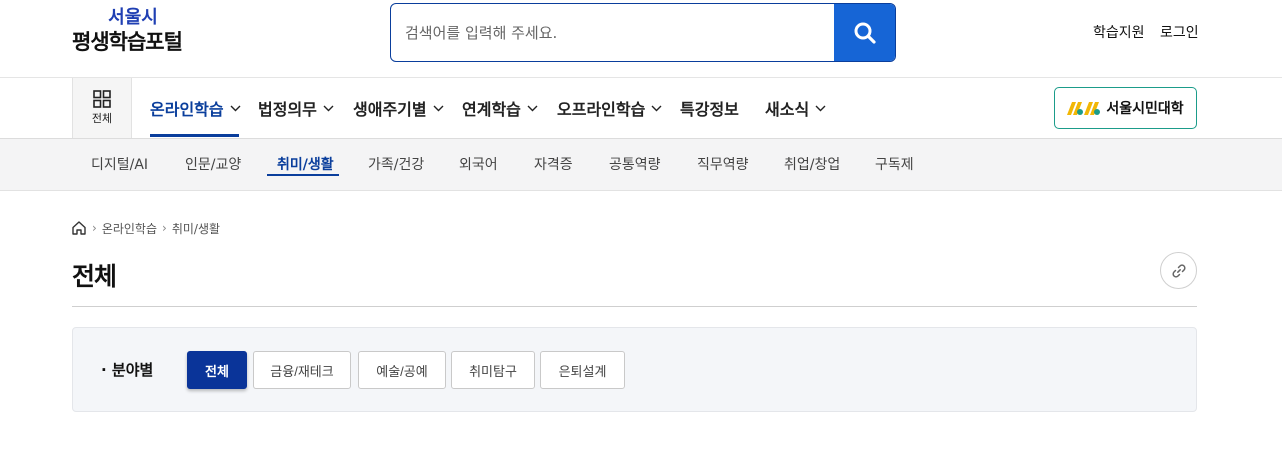 This screenshot has width=1282, height=456. Describe the element at coordinates (119, 164) in the screenshot. I see `subnav-item-digital-ai: 디지털/AI` at that location.